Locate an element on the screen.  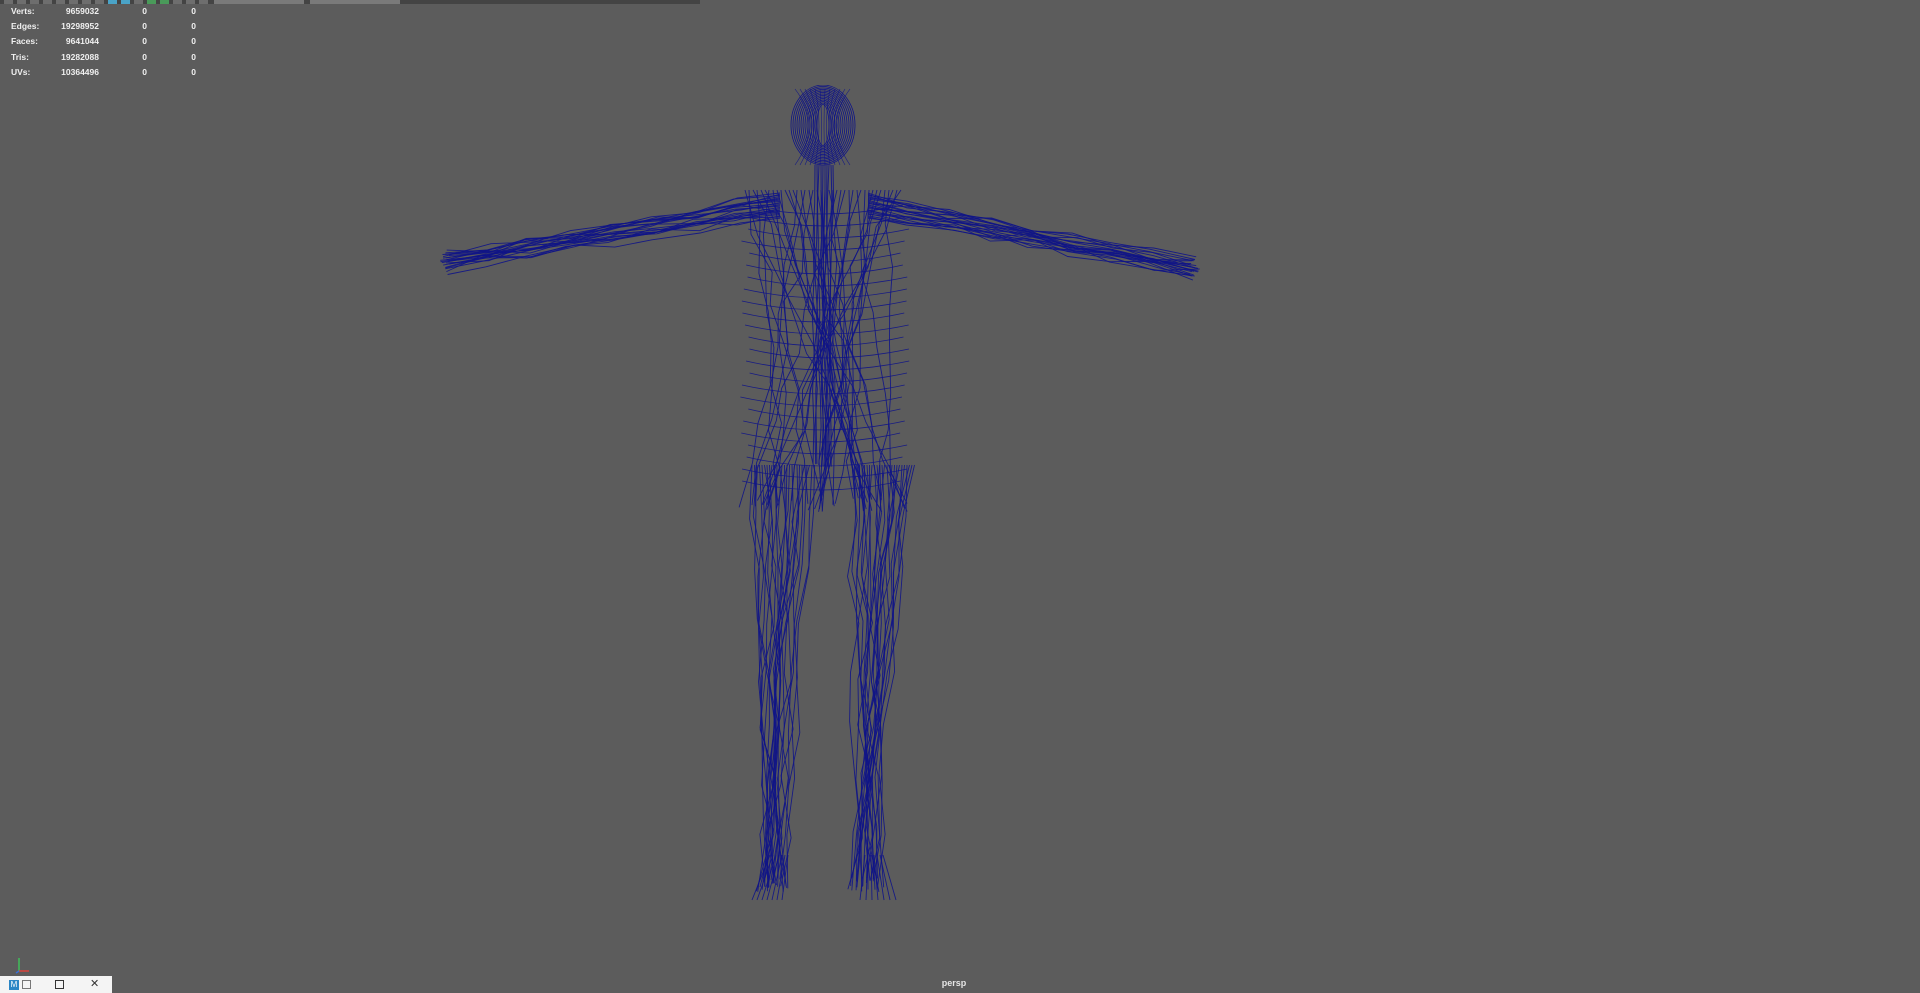
camera-label: persp is located at coordinates (954, 983).